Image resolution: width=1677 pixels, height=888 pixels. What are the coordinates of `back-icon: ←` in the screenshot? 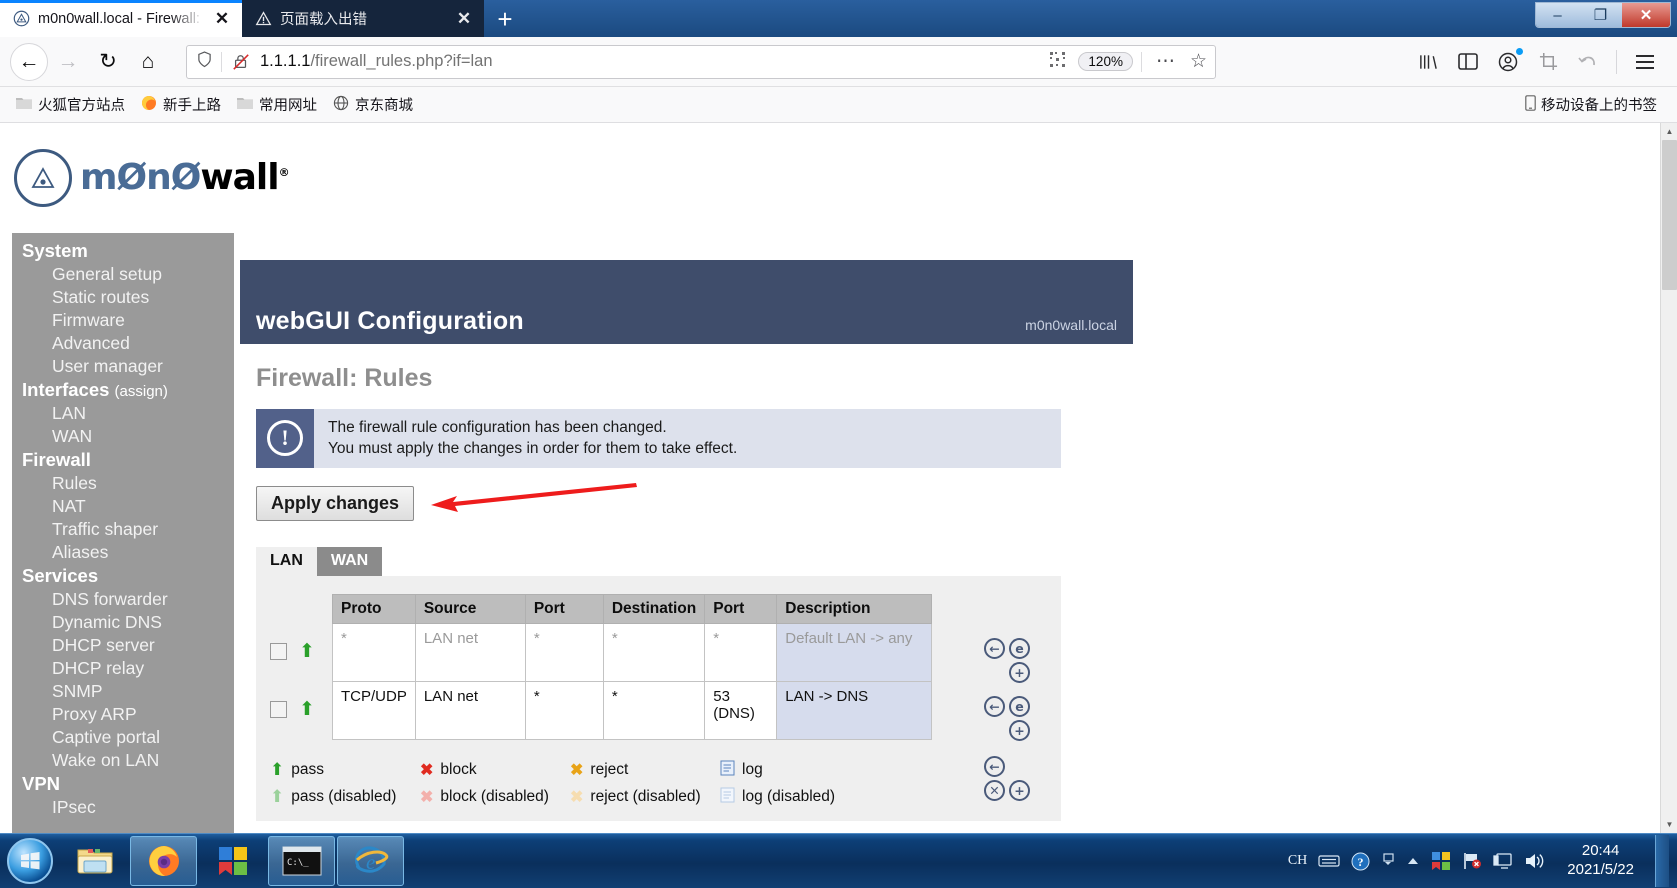 It's located at (29, 61).